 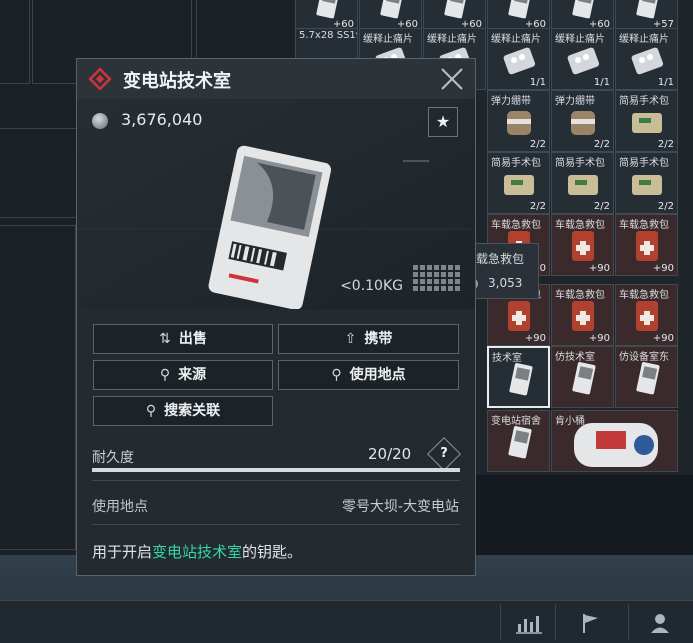 What do you see at coordinates (100, 79) in the screenshot?
I see `diamond-logo-icon` at bounding box center [100, 79].